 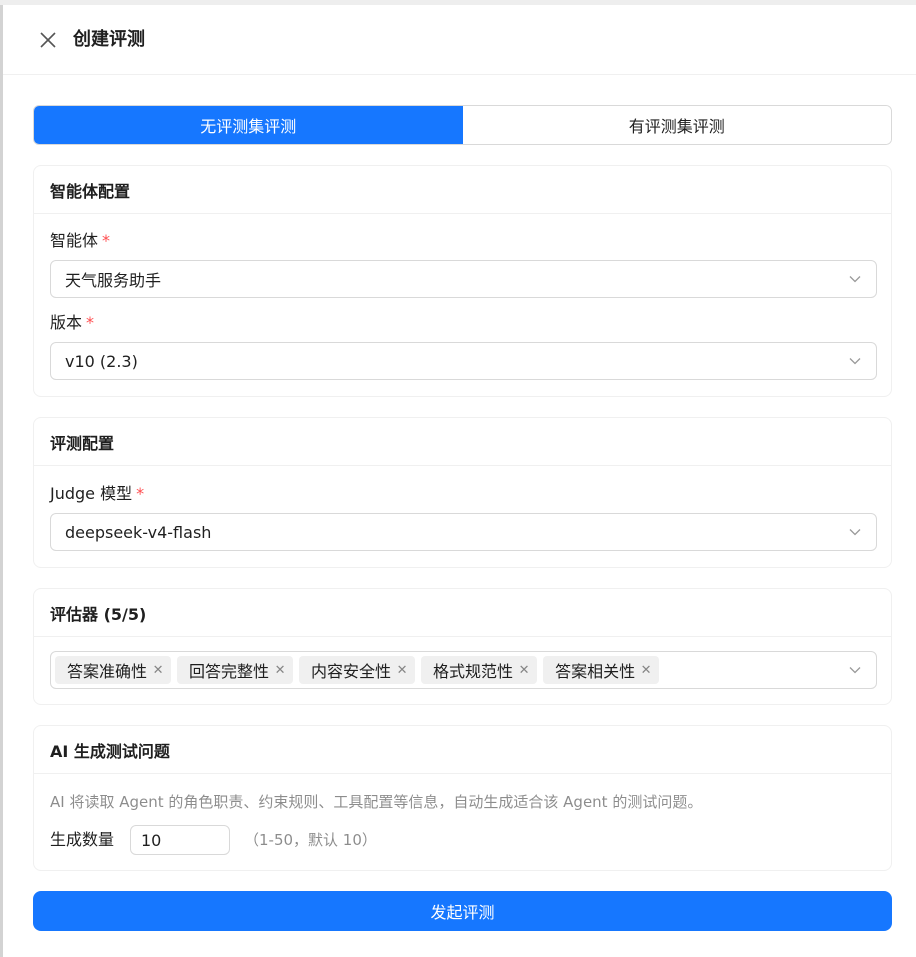 What do you see at coordinates (601, 670) in the screenshot?
I see `evaluator-tag: 答案相关性 ✕` at bounding box center [601, 670].